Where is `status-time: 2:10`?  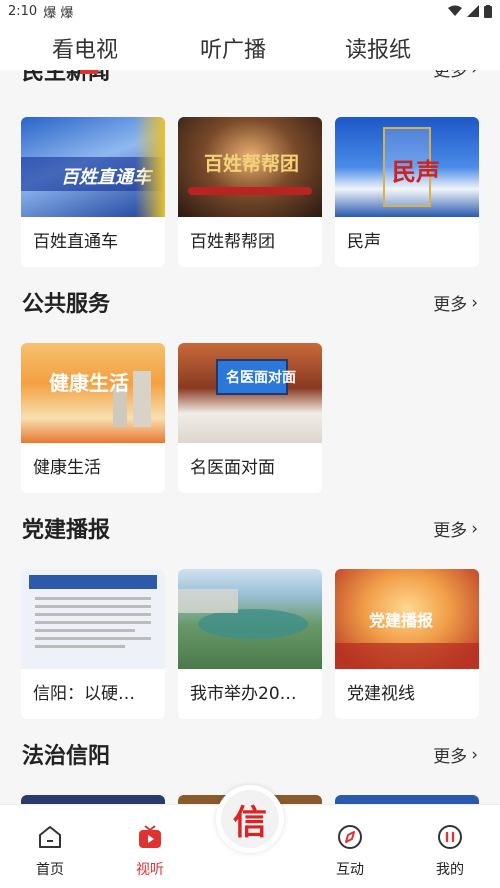
status-time: 2:10 is located at coordinates (23, 11).